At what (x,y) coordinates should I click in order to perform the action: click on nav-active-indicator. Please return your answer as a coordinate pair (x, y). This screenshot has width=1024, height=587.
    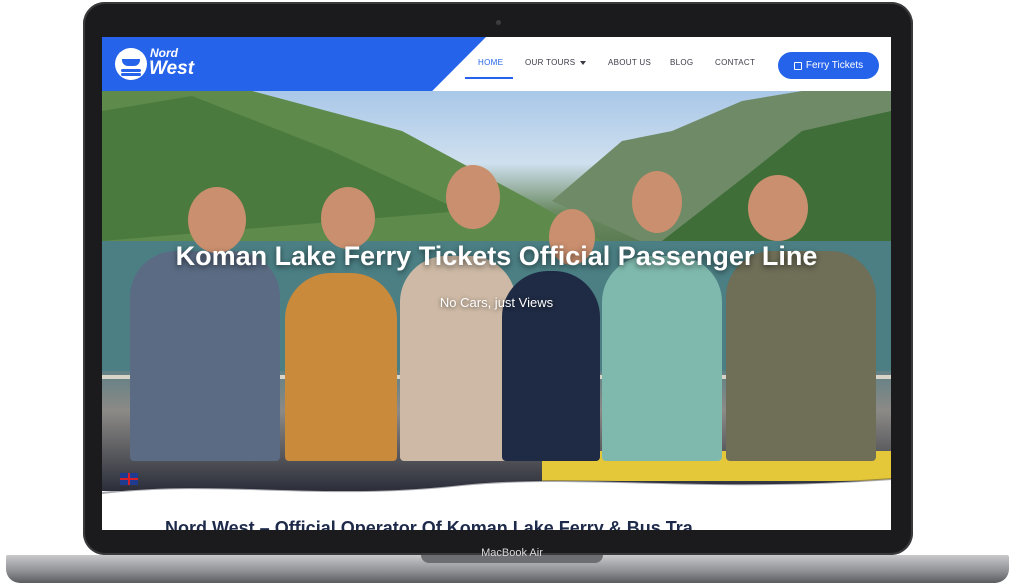
    Looking at the image, I should click on (489, 78).